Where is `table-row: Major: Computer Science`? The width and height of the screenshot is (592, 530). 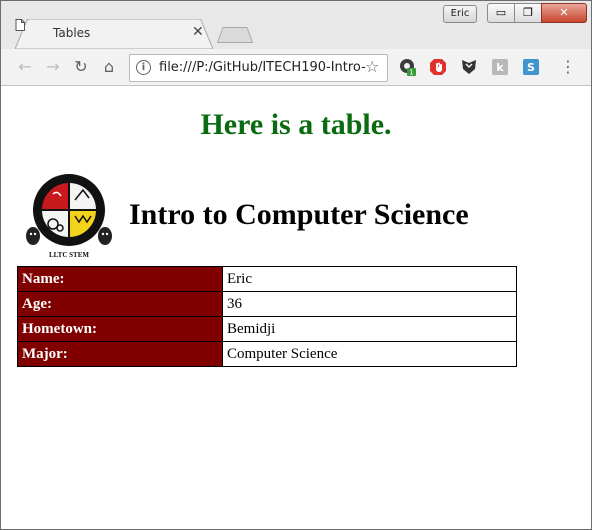
table-row: Major: Computer Science is located at coordinates (267, 354).